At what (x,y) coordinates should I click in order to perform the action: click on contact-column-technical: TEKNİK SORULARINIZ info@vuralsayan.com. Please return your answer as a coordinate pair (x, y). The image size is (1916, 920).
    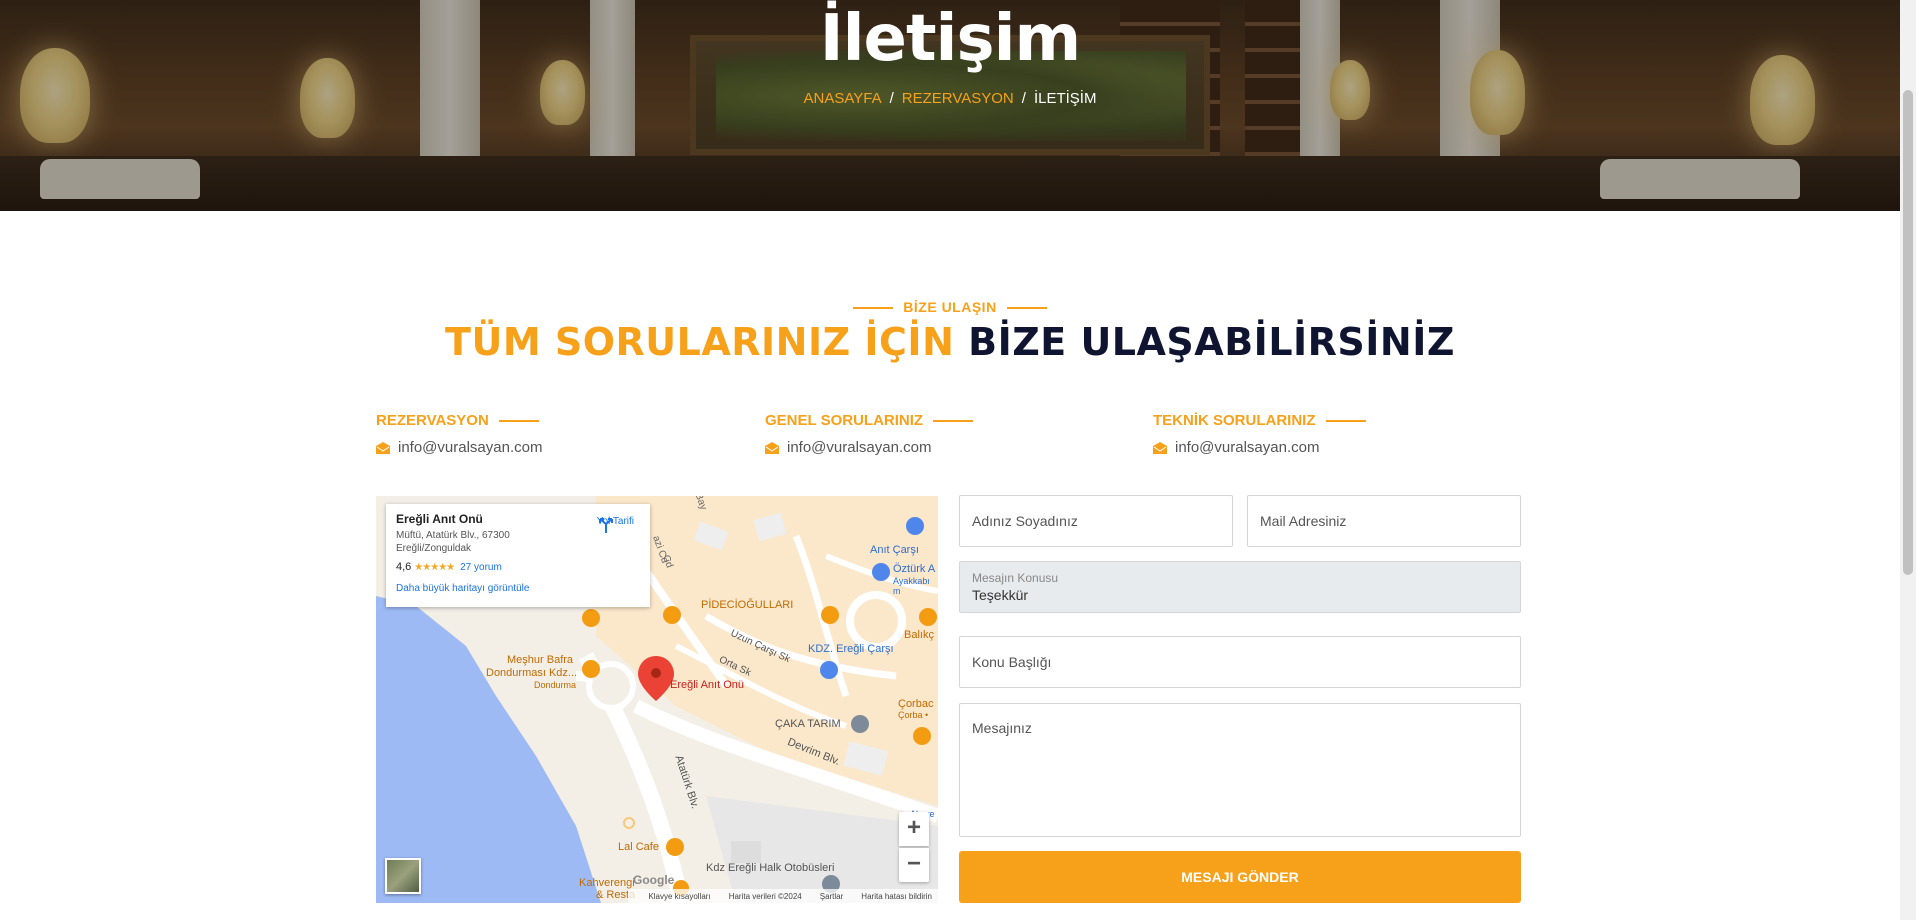
    Looking at the image, I should click on (1259, 434).